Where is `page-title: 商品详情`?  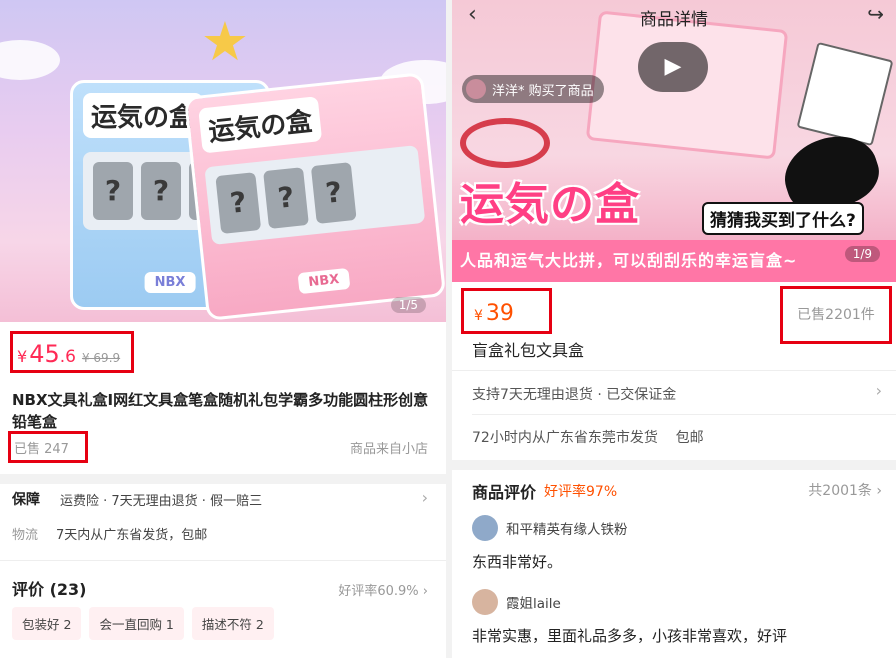 page-title: 商品详情 is located at coordinates (674, 20).